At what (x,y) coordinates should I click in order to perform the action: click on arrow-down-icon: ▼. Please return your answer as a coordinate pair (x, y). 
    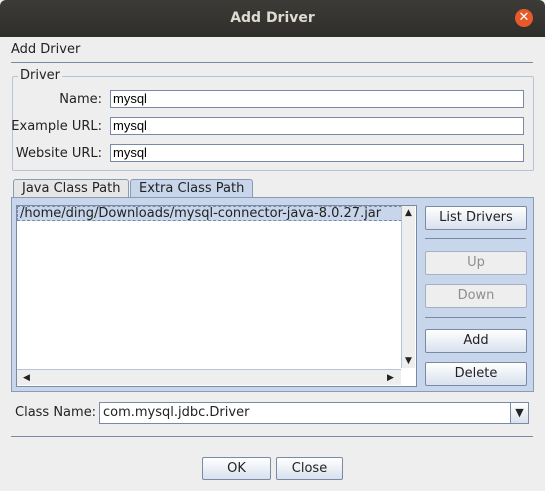
    Looking at the image, I should click on (408, 361).